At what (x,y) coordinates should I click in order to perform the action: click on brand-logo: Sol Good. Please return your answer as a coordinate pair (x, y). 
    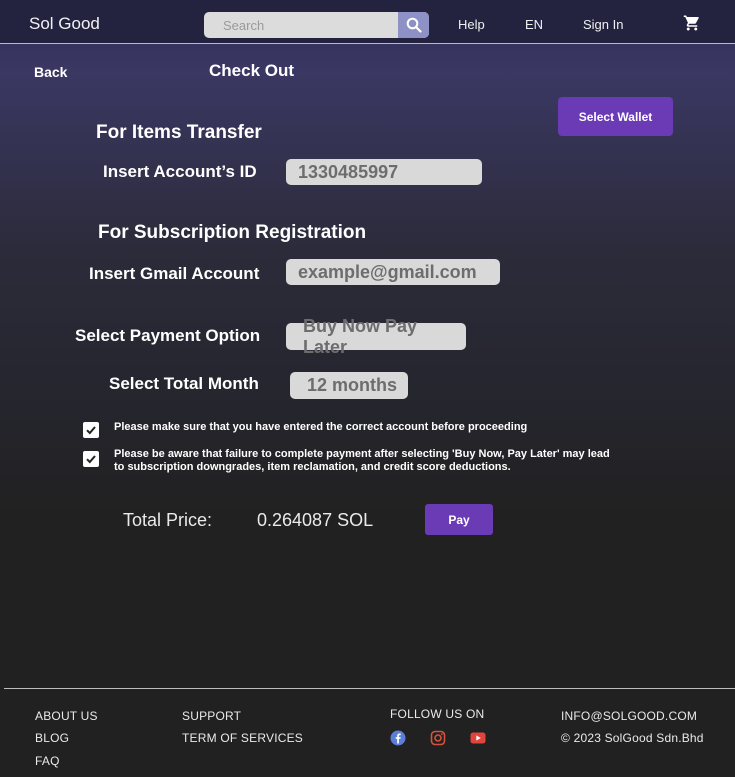
    Looking at the image, I should click on (64, 24).